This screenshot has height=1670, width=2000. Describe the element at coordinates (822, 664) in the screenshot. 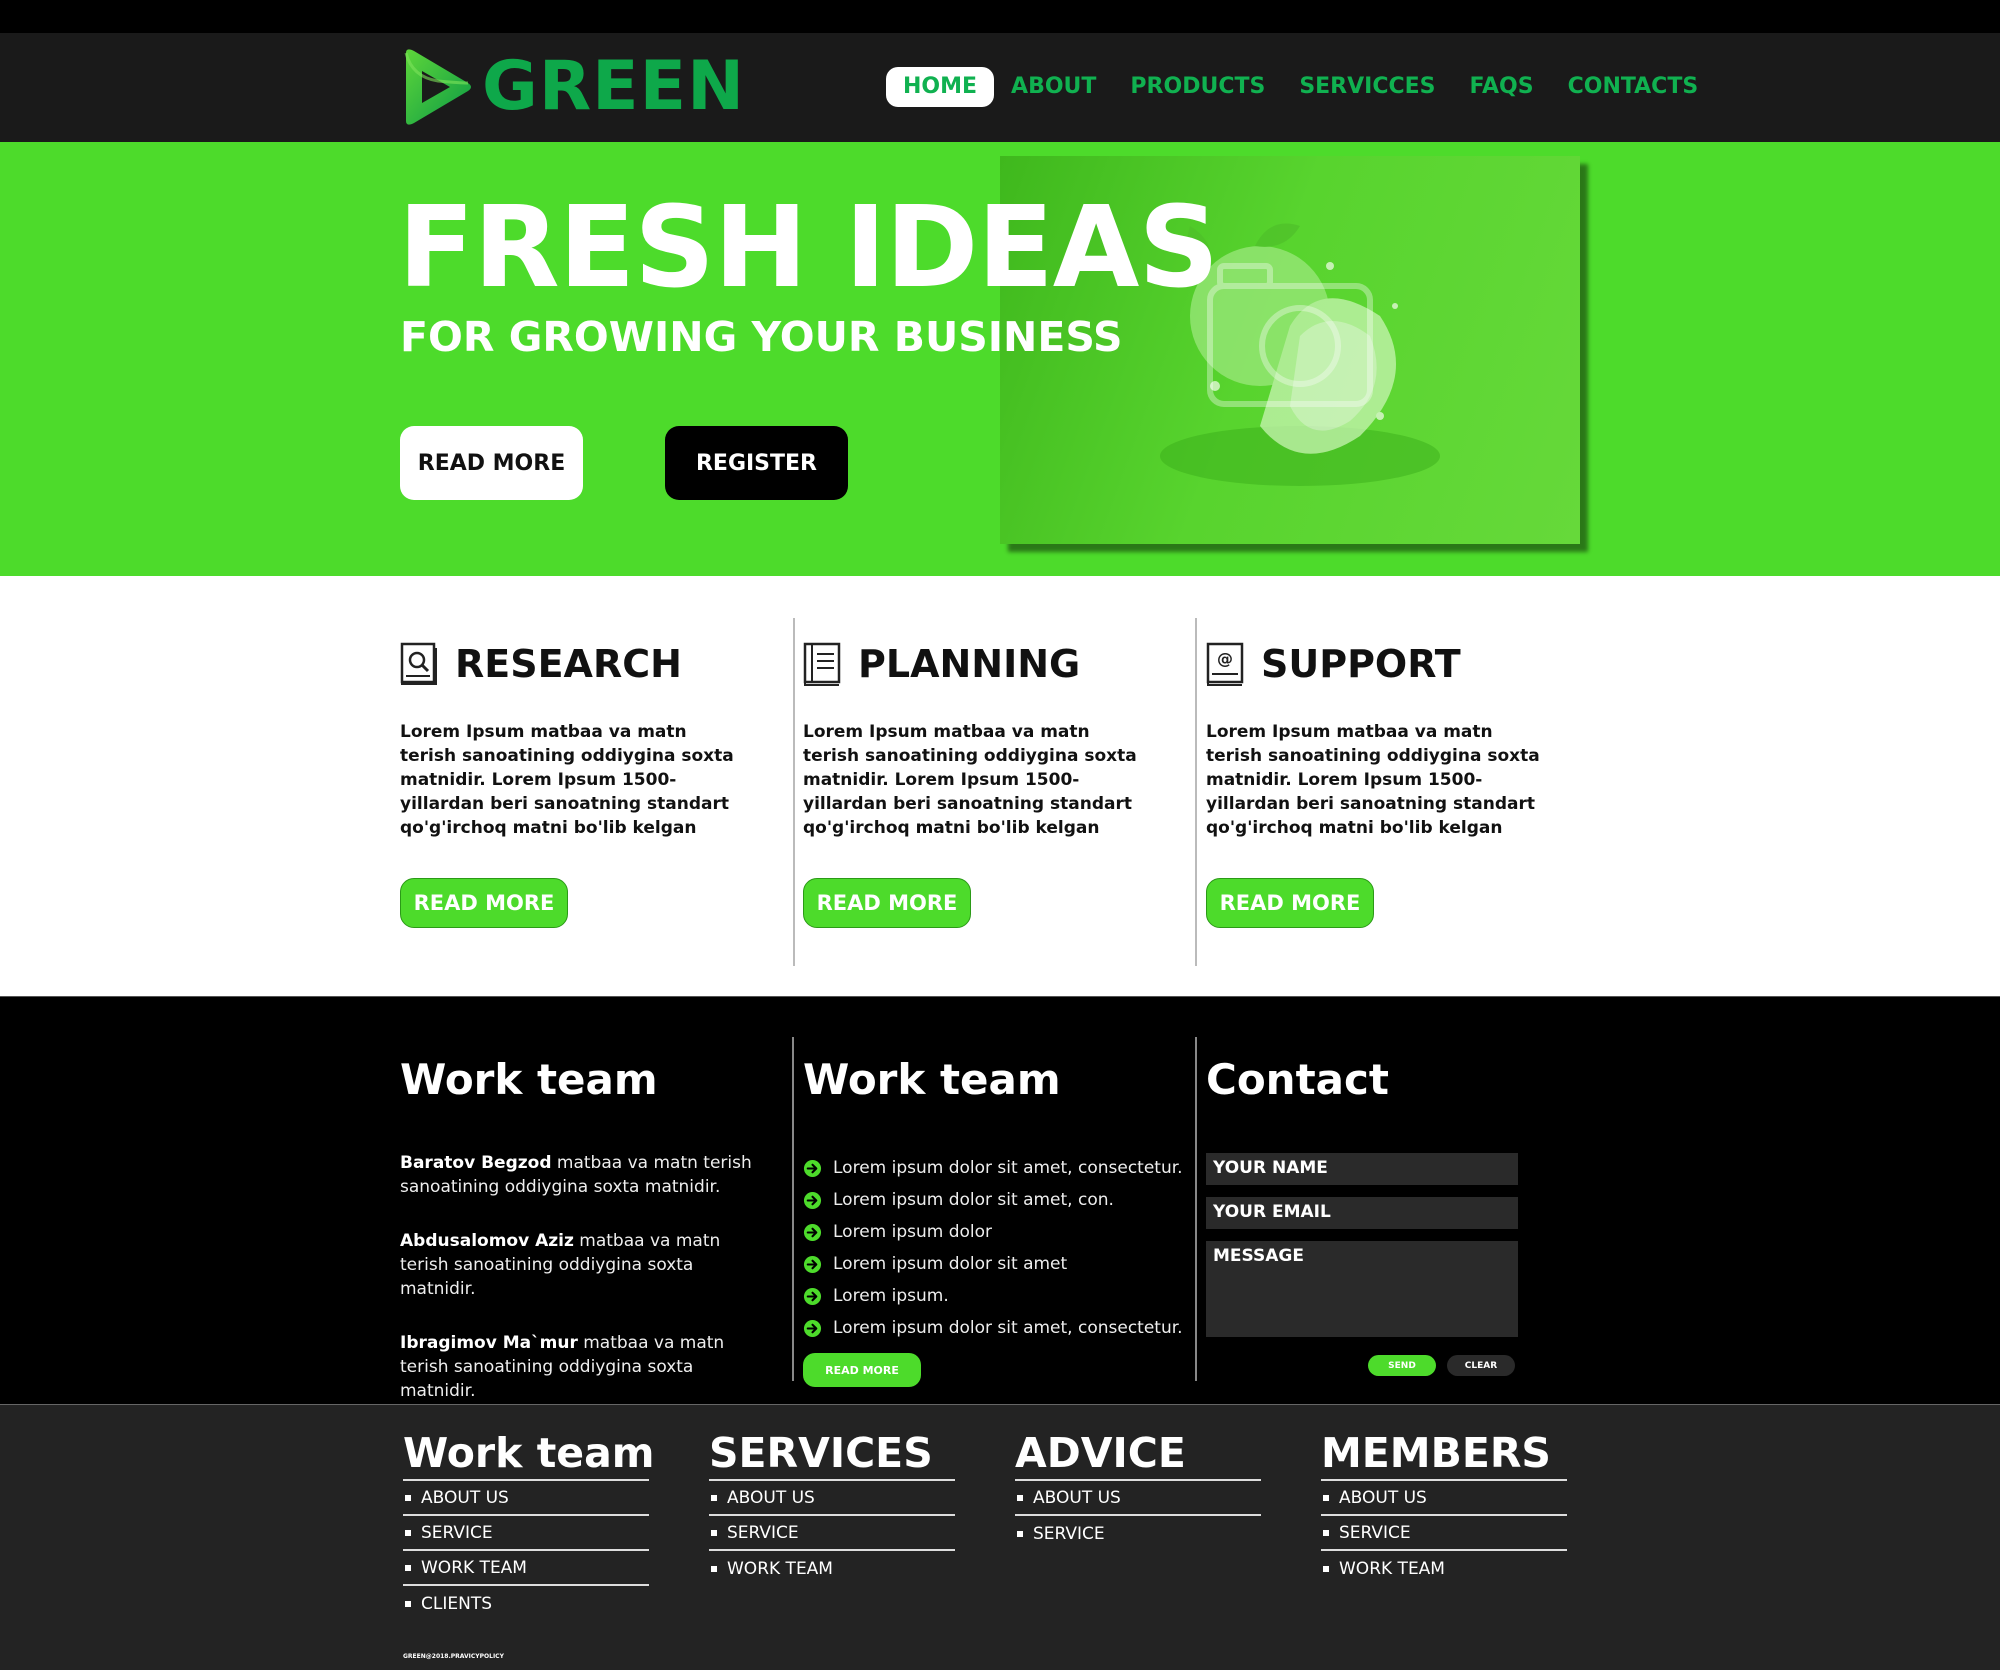

I see `notebook-icon` at that location.